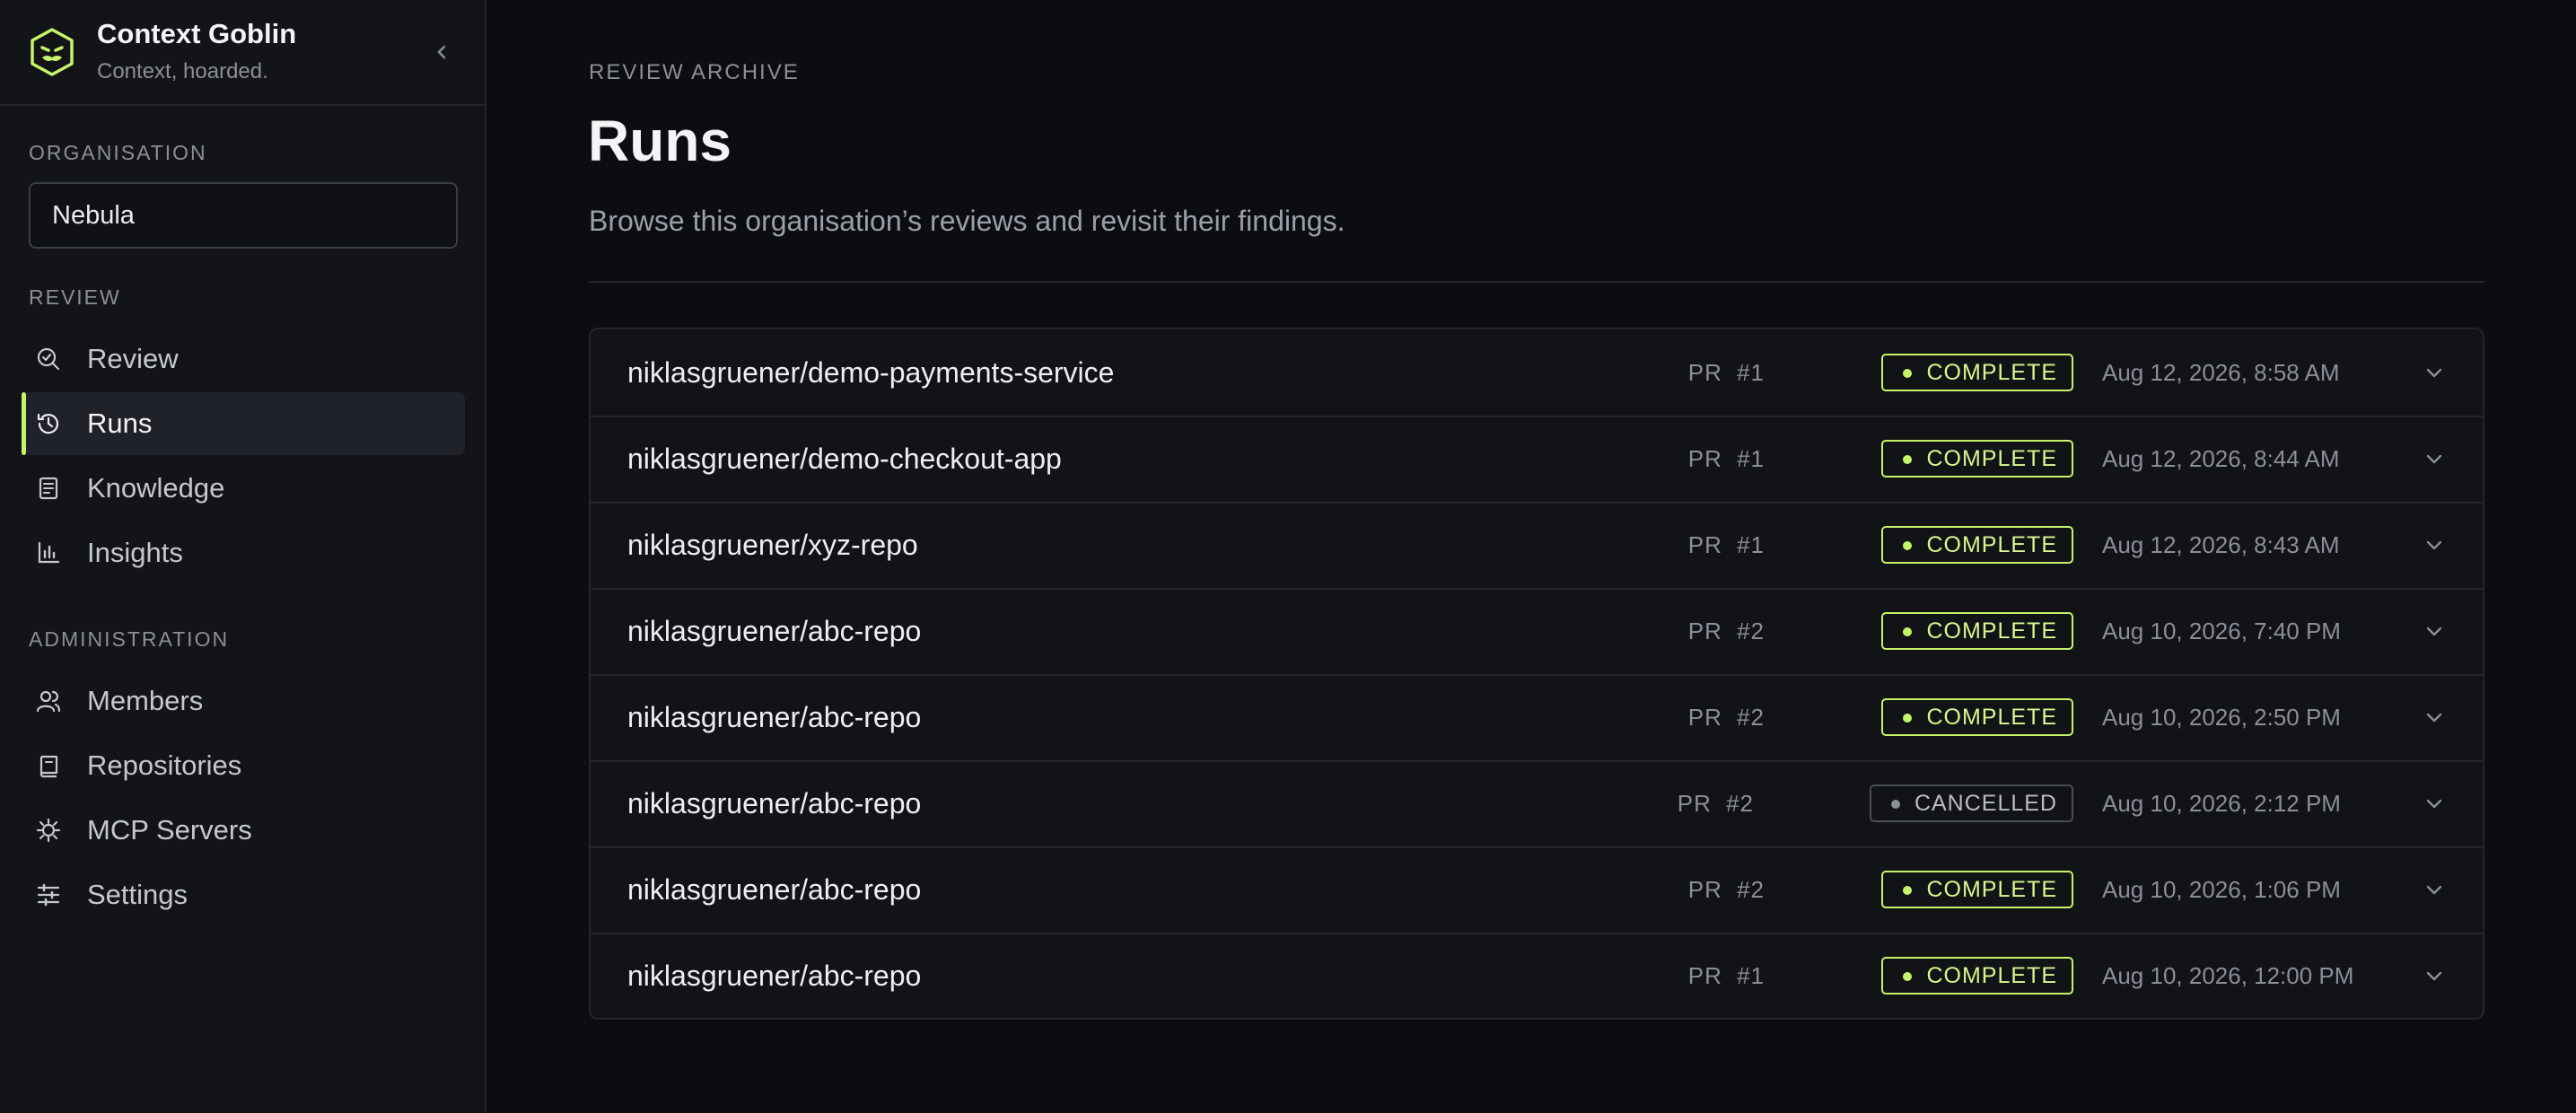 The width and height of the screenshot is (2576, 1113). What do you see at coordinates (182, 71) in the screenshot?
I see `app-tagline: Context, hoarded.` at bounding box center [182, 71].